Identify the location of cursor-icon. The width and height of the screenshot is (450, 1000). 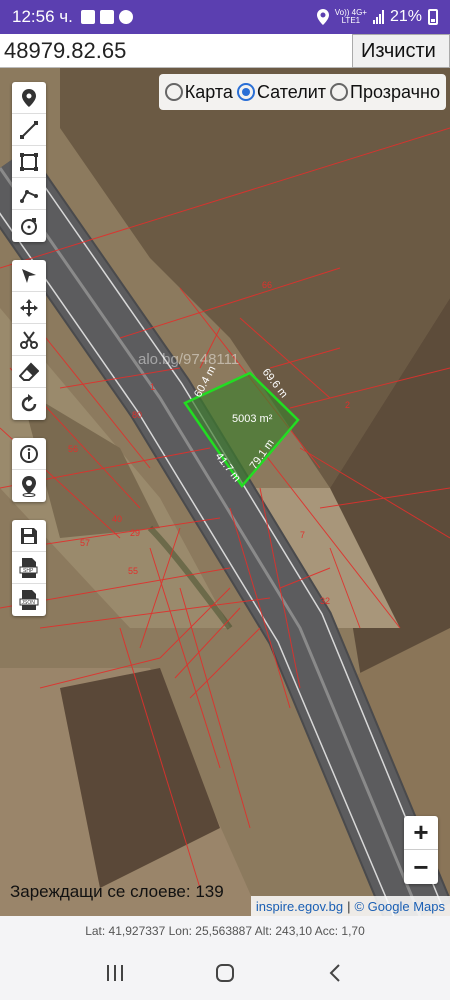
(29, 275).